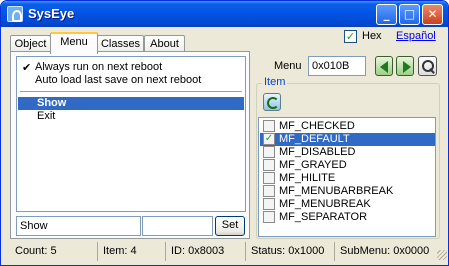 This screenshot has width=449, height=266. What do you see at coordinates (337, 66) in the screenshot?
I see `menu-handle-field: 0x010B` at bounding box center [337, 66].